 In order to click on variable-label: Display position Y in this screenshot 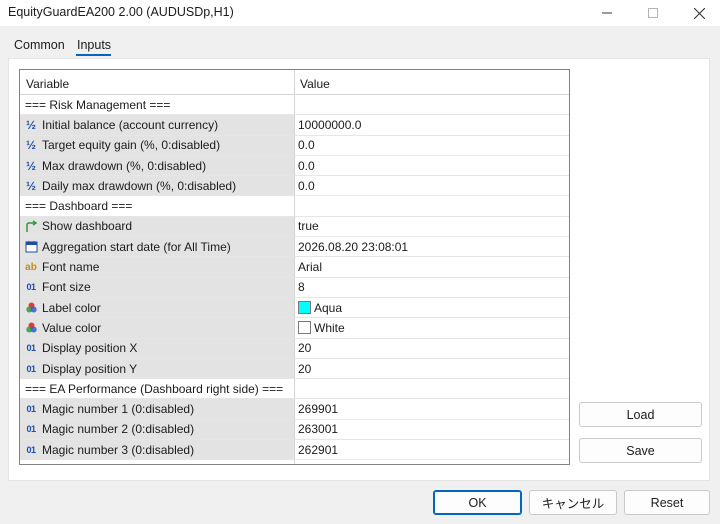, I will do `click(90, 368)`.